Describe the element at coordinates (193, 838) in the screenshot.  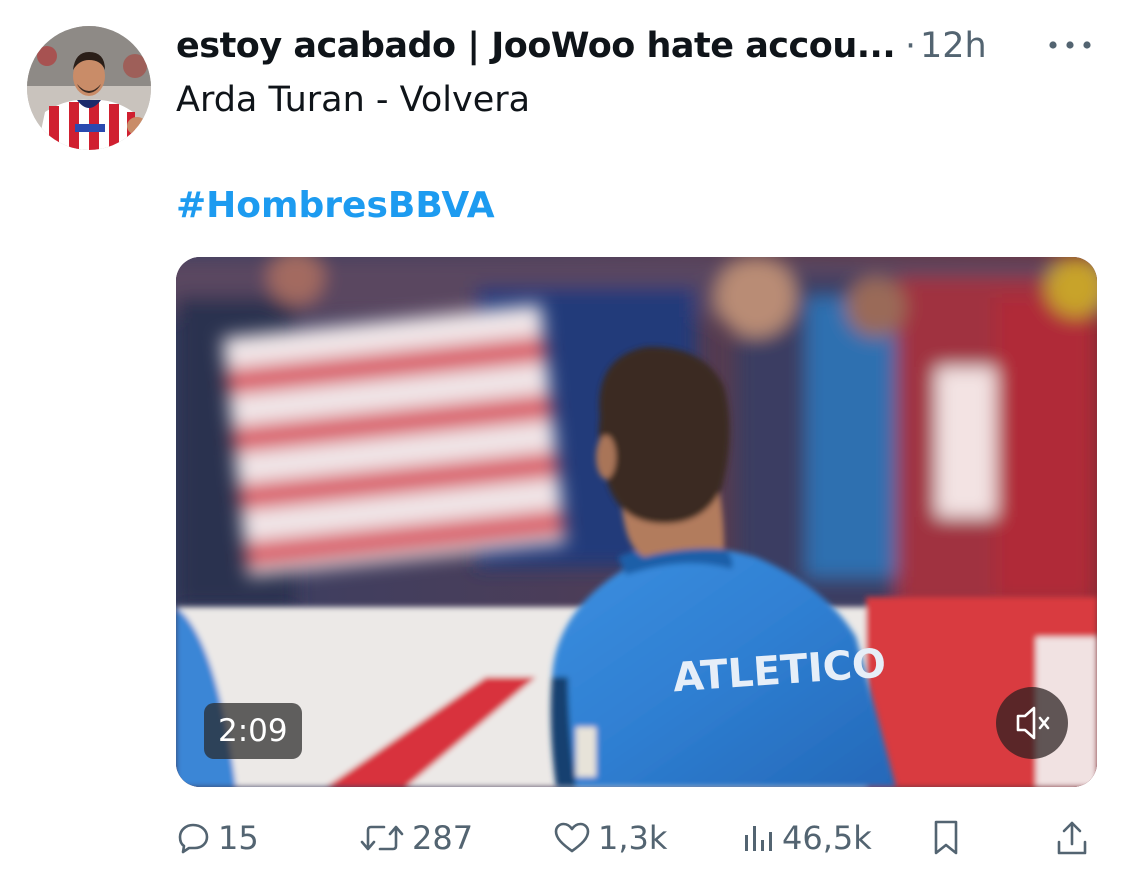
I see `reply-icon` at that location.